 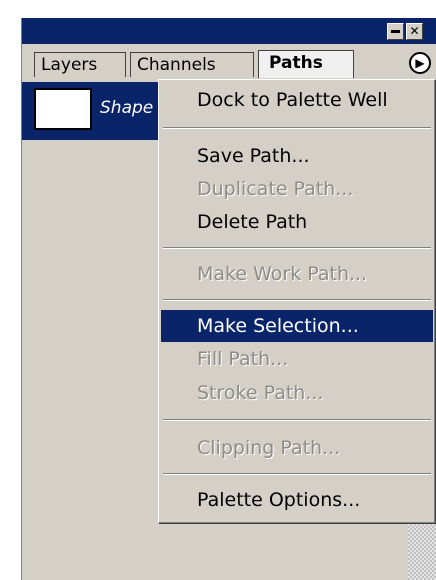 What do you see at coordinates (63, 109) in the screenshot?
I see `path-thumbnail` at bounding box center [63, 109].